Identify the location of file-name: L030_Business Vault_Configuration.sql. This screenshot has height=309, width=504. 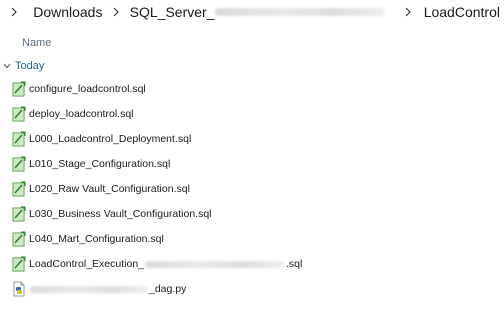
(120, 214).